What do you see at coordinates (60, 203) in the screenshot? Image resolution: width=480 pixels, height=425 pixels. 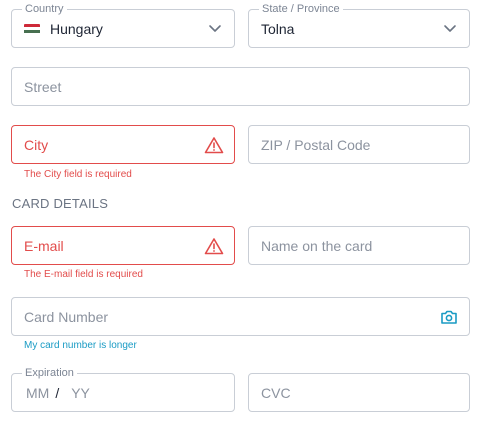 I see `card-details-heading: CARD DETAILS` at bounding box center [60, 203].